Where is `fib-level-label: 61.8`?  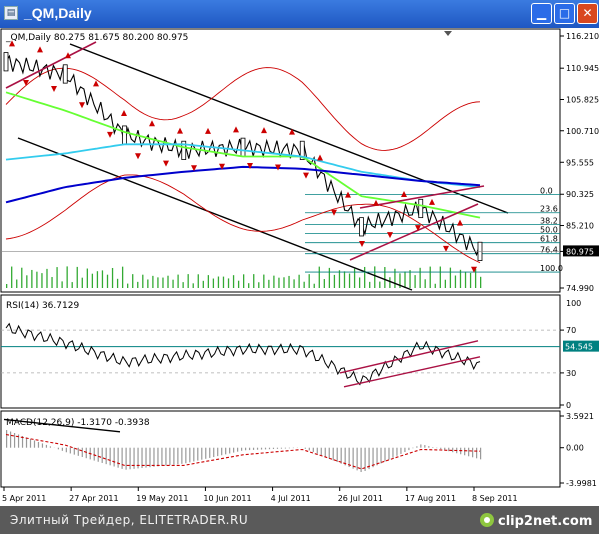 fib-level-label: 61.8 is located at coordinates (549, 239).